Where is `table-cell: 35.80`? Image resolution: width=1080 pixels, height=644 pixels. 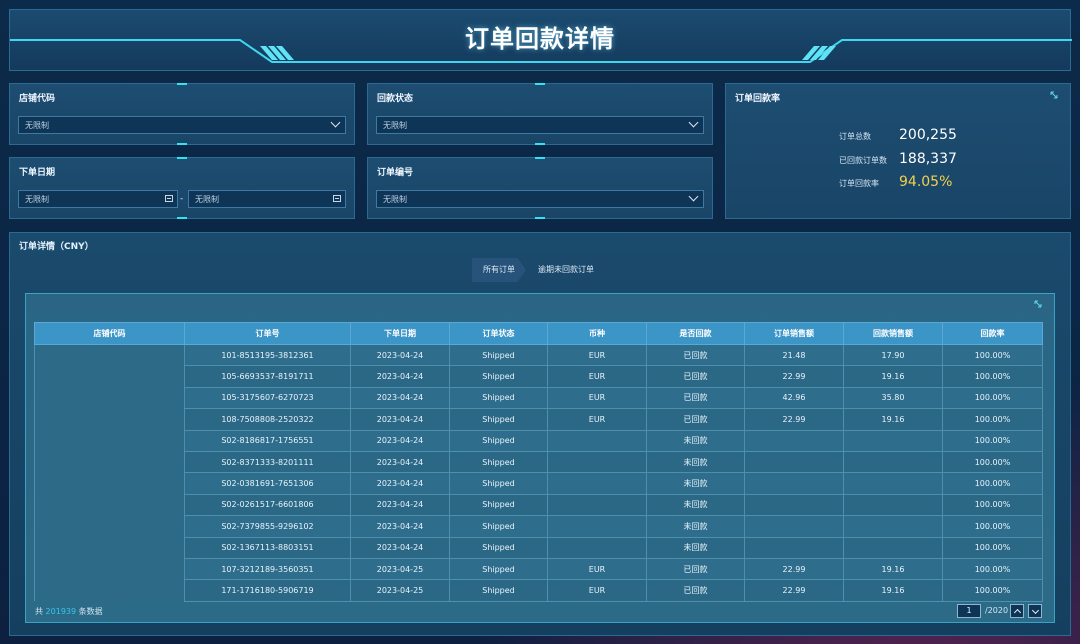 table-cell: 35.80 is located at coordinates (893, 398).